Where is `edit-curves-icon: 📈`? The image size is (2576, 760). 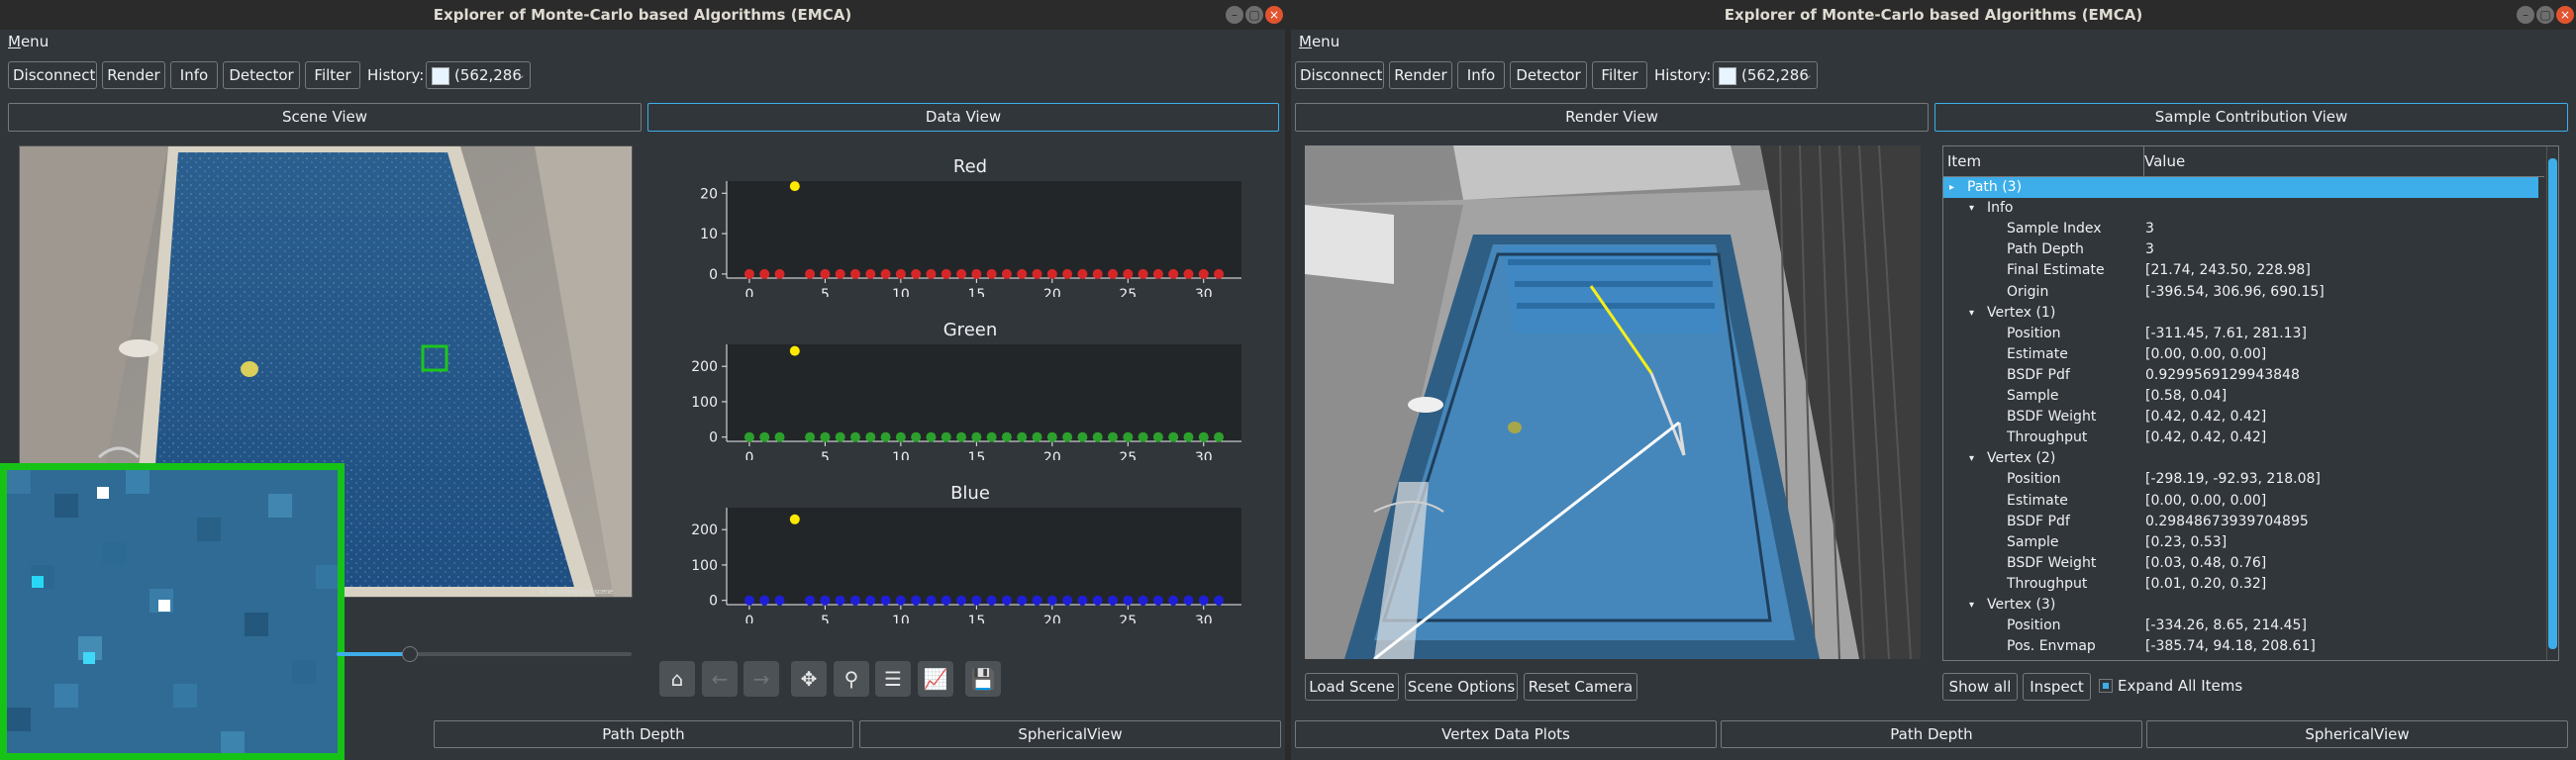
edit-curves-icon: 📈 is located at coordinates (936, 679).